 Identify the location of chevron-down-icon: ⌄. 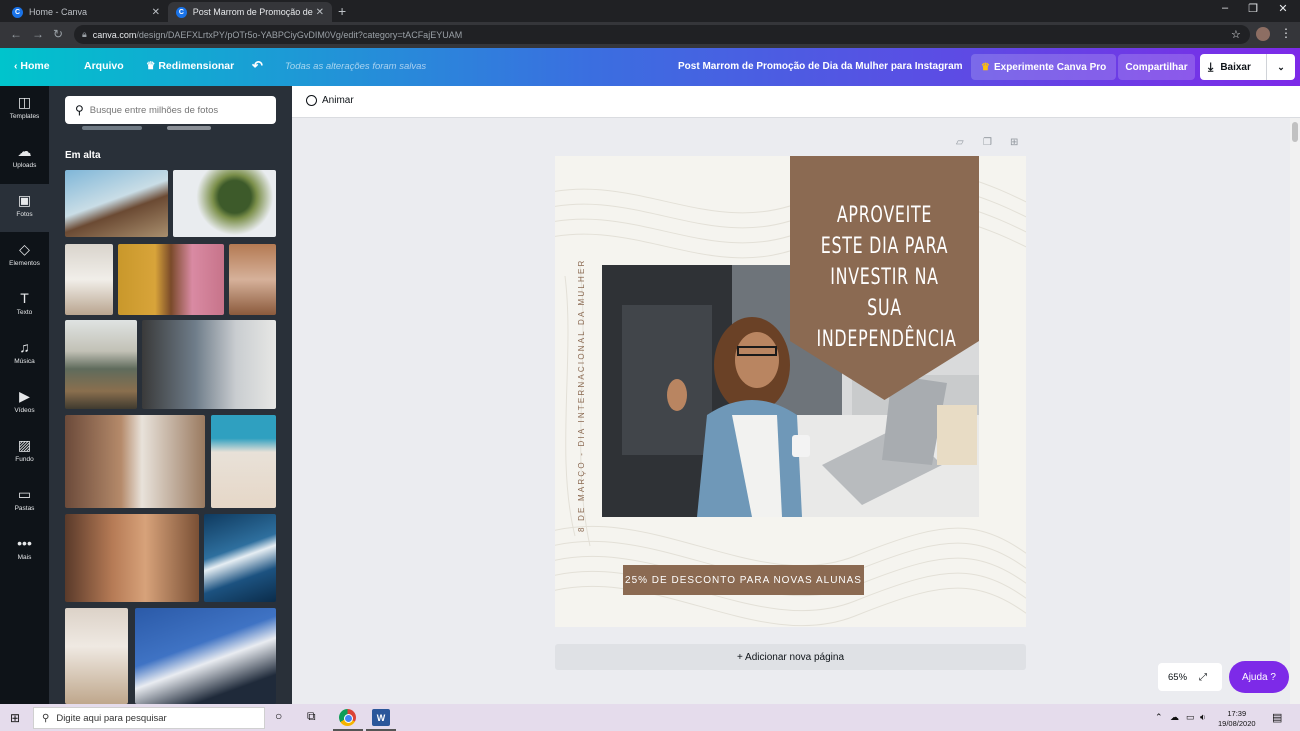
(1281, 67).